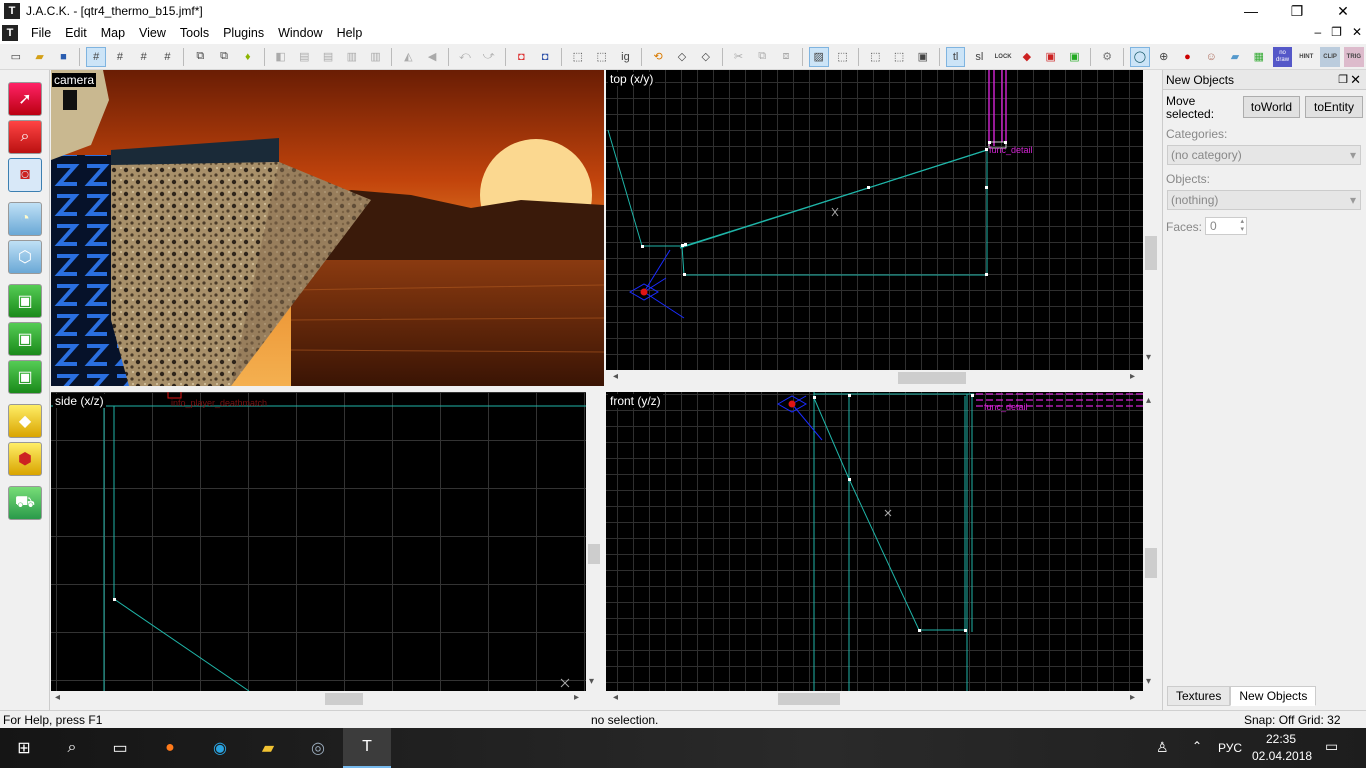 Image resolution: width=1366 pixels, height=768 pixels. What do you see at coordinates (1151, 541) in the screenshot?
I see `front-view-vscrollbar: ▴ ▾` at bounding box center [1151, 541].